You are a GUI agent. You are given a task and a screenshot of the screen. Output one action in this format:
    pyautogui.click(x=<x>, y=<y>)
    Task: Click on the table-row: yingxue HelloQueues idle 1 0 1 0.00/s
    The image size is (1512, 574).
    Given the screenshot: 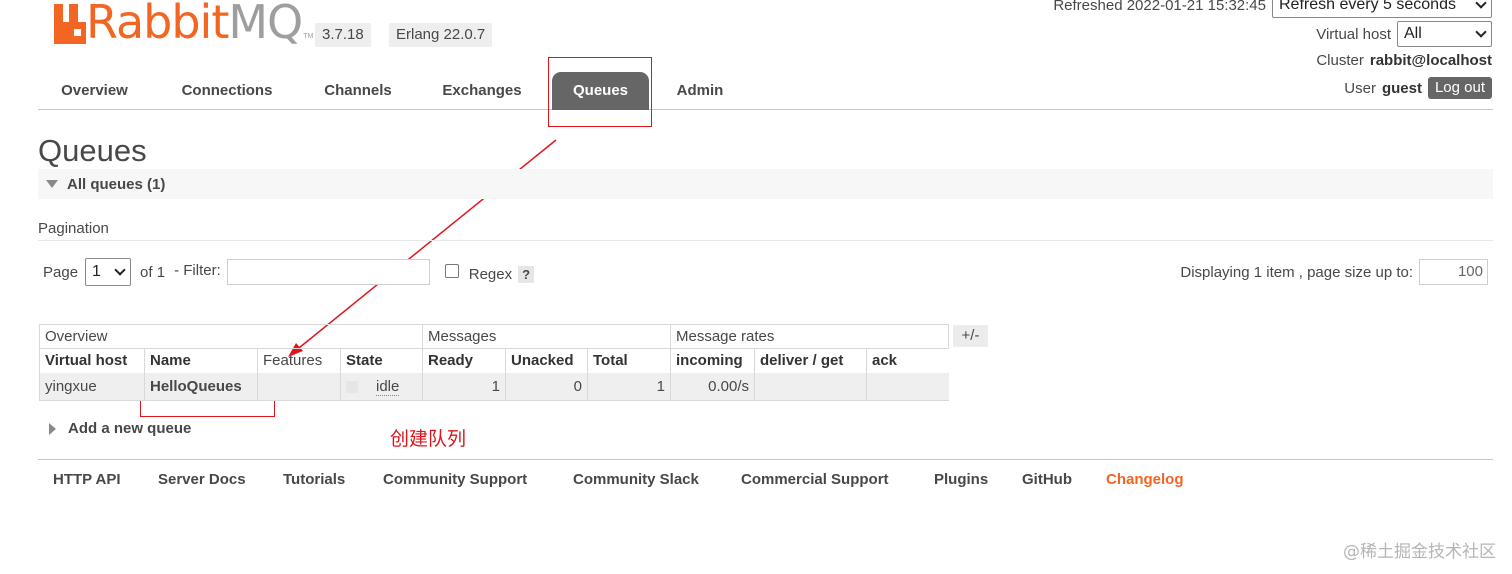 What is the action you would take?
    pyautogui.click(x=494, y=386)
    